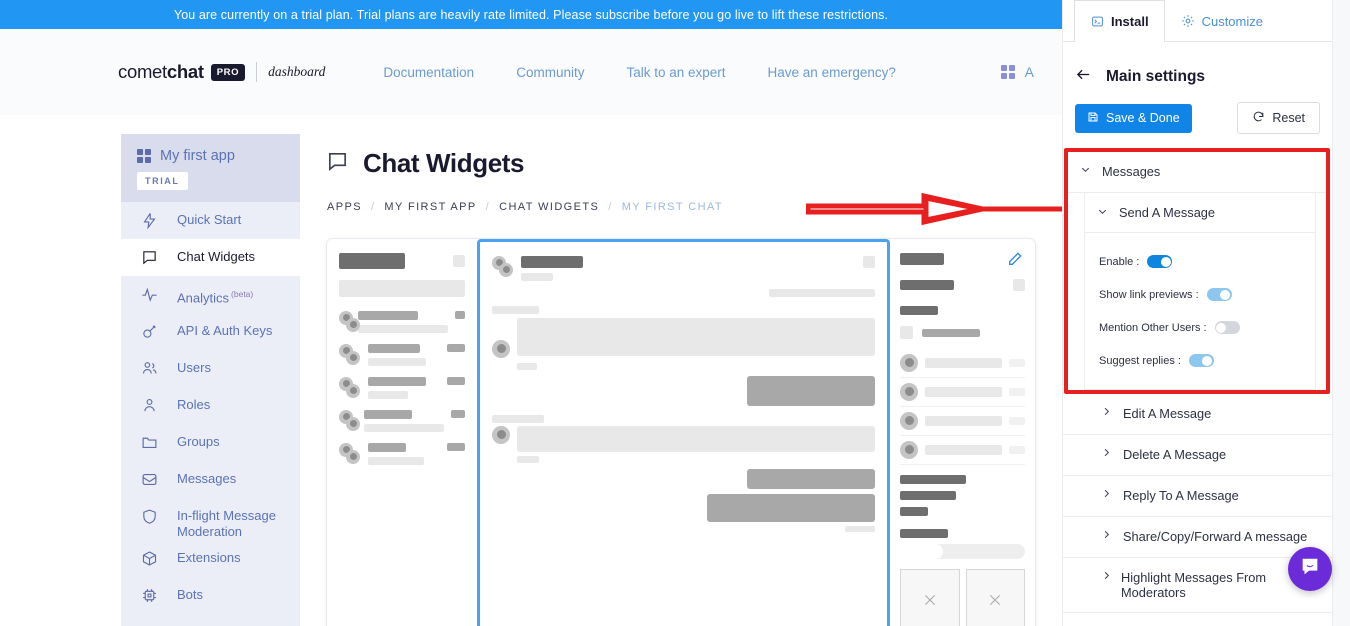 This screenshot has width=1350, height=626. What do you see at coordinates (1083, 77) in the screenshot?
I see `arrow-left-icon` at bounding box center [1083, 77].